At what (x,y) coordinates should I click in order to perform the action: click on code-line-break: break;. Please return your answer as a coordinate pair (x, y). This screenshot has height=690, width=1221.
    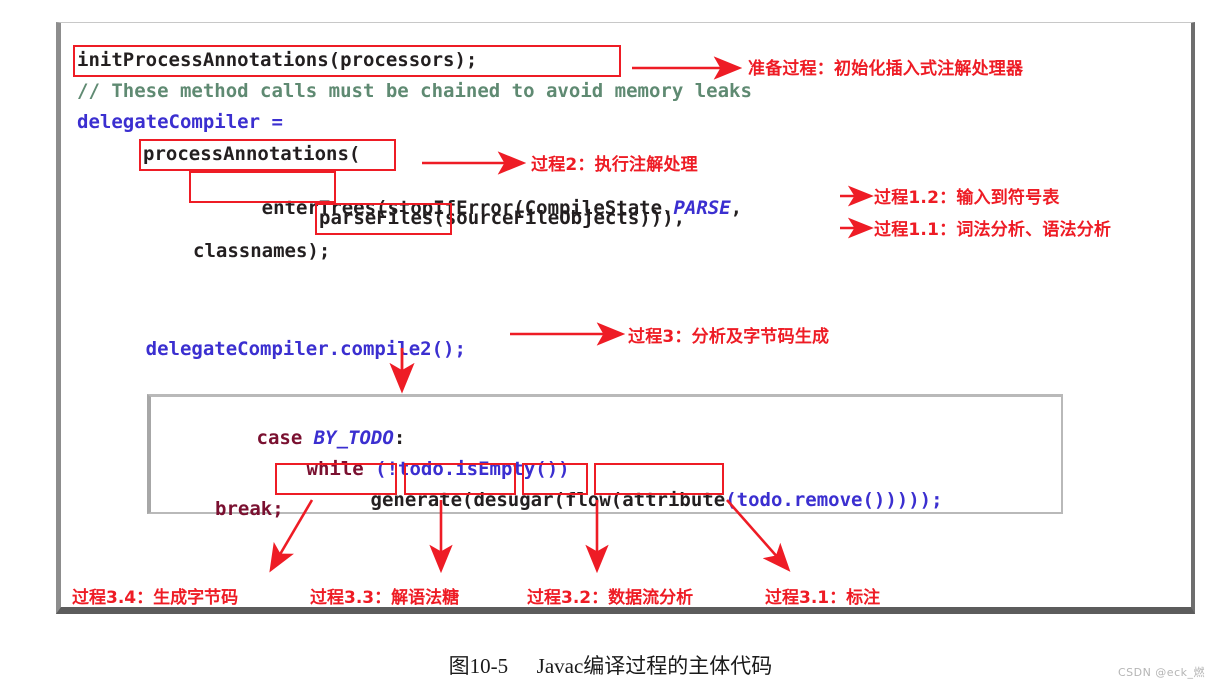
    Looking at the image, I should click on (249, 509).